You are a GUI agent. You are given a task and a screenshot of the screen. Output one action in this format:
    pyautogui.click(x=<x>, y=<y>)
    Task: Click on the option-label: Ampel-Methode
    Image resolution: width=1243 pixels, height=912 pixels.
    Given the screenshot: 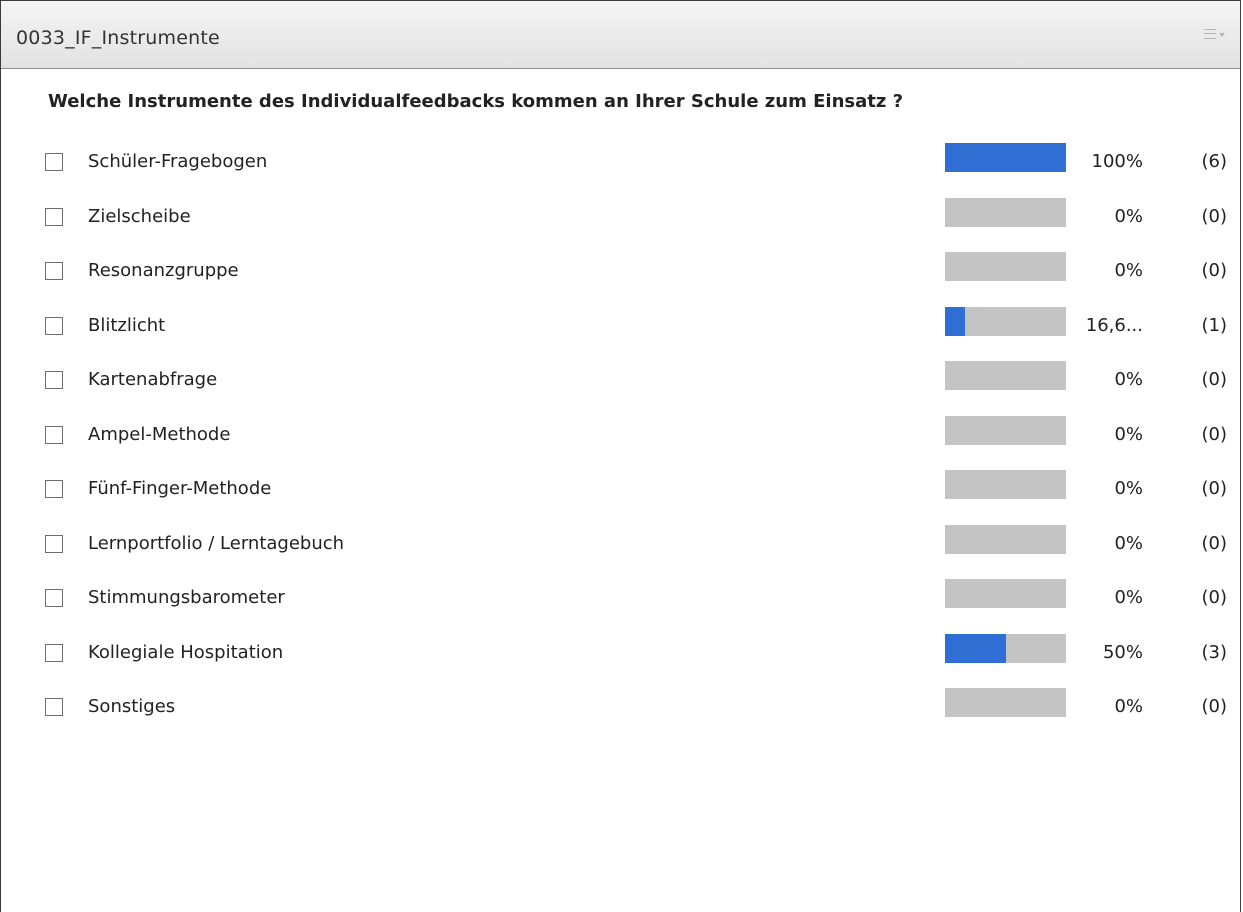 What is the action you would take?
    pyautogui.click(x=159, y=434)
    